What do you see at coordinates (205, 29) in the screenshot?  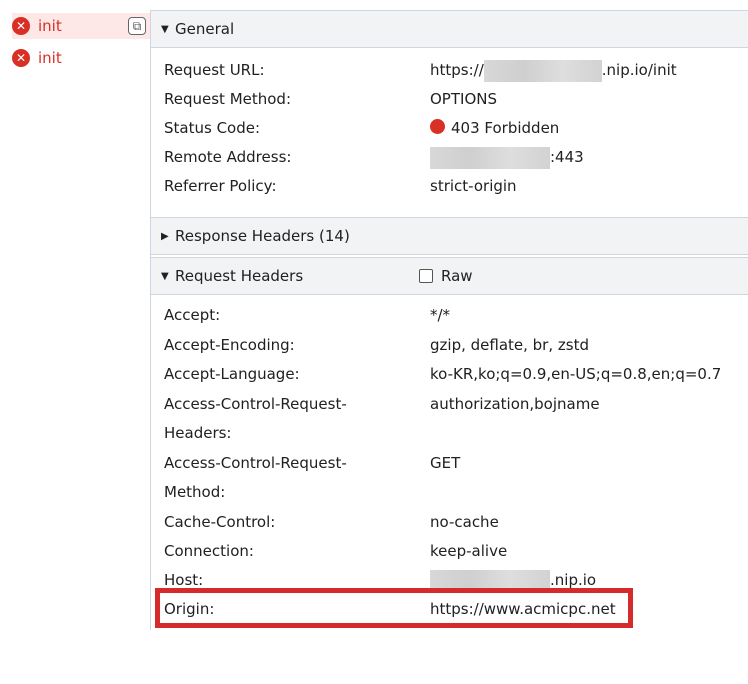 I see `general-title: General` at bounding box center [205, 29].